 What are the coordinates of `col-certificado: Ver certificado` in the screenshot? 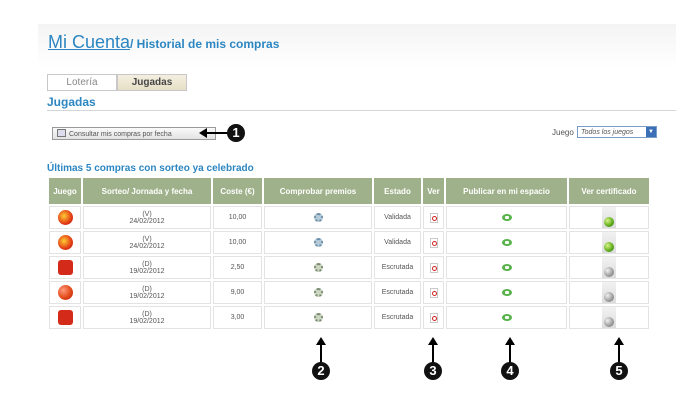 It's located at (609, 191).